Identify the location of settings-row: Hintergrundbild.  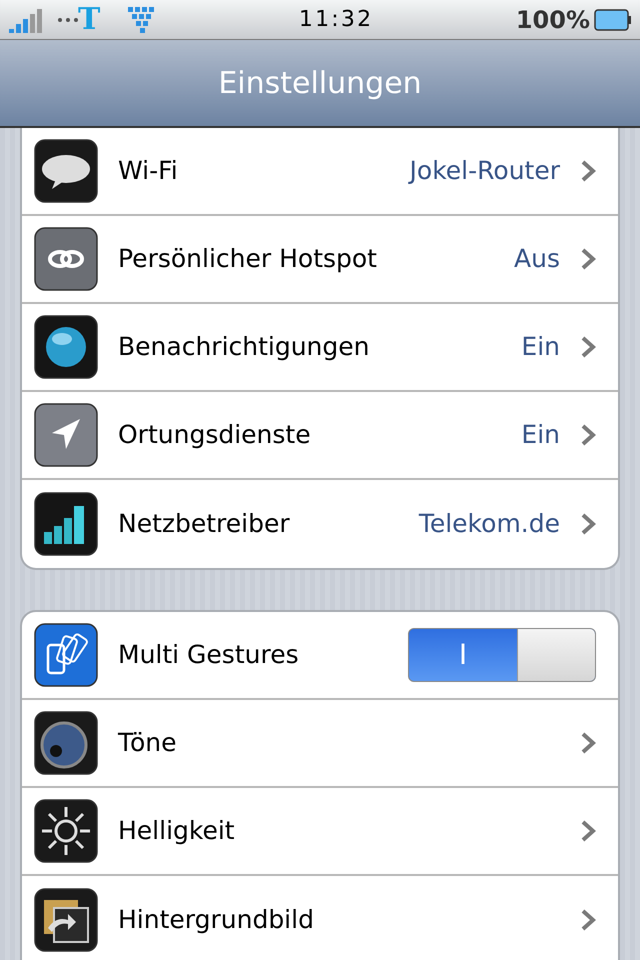
(320, 918).